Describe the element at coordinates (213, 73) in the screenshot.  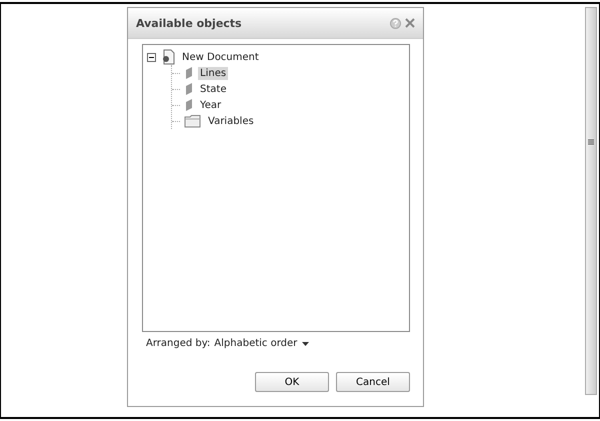
I see `tree-item: Lines` at that location.